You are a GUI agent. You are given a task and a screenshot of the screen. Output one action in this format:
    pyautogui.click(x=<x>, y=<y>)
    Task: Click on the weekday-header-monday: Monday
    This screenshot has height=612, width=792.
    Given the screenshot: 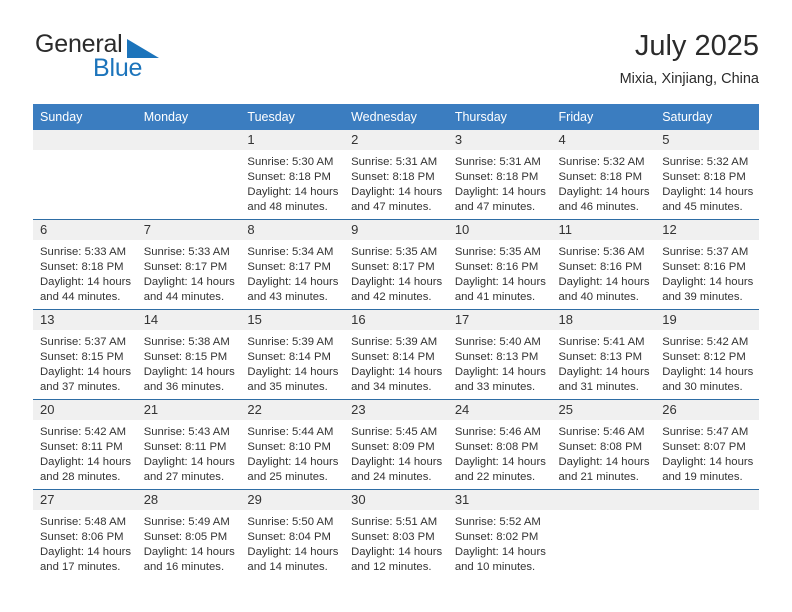 What is the action you would take?
    pyautogui.click(x=188, y=117)
    